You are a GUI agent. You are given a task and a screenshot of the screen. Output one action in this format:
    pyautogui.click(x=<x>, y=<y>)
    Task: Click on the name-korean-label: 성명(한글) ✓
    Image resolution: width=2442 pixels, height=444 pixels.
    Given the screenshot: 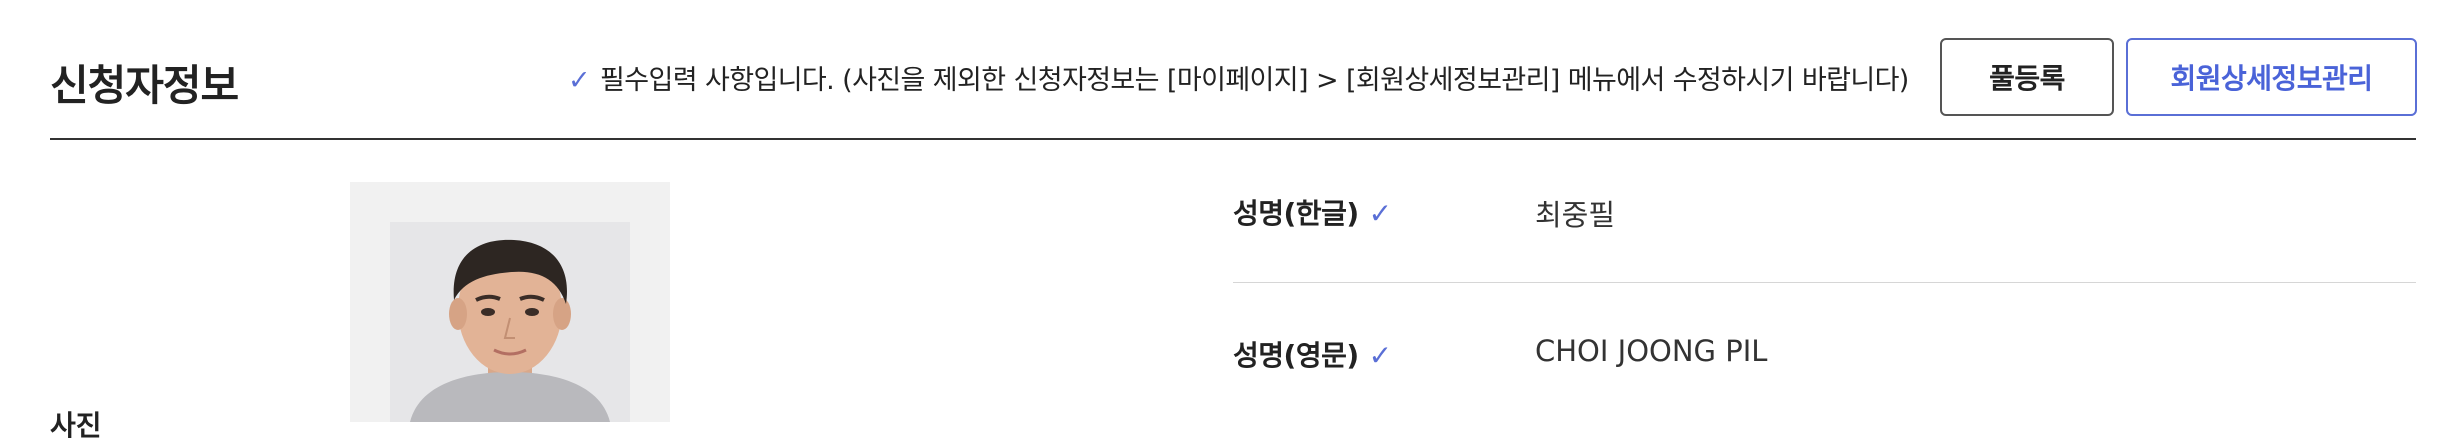 What is the action you would take?
    pyautogui.click(x=1312, y=212)
    